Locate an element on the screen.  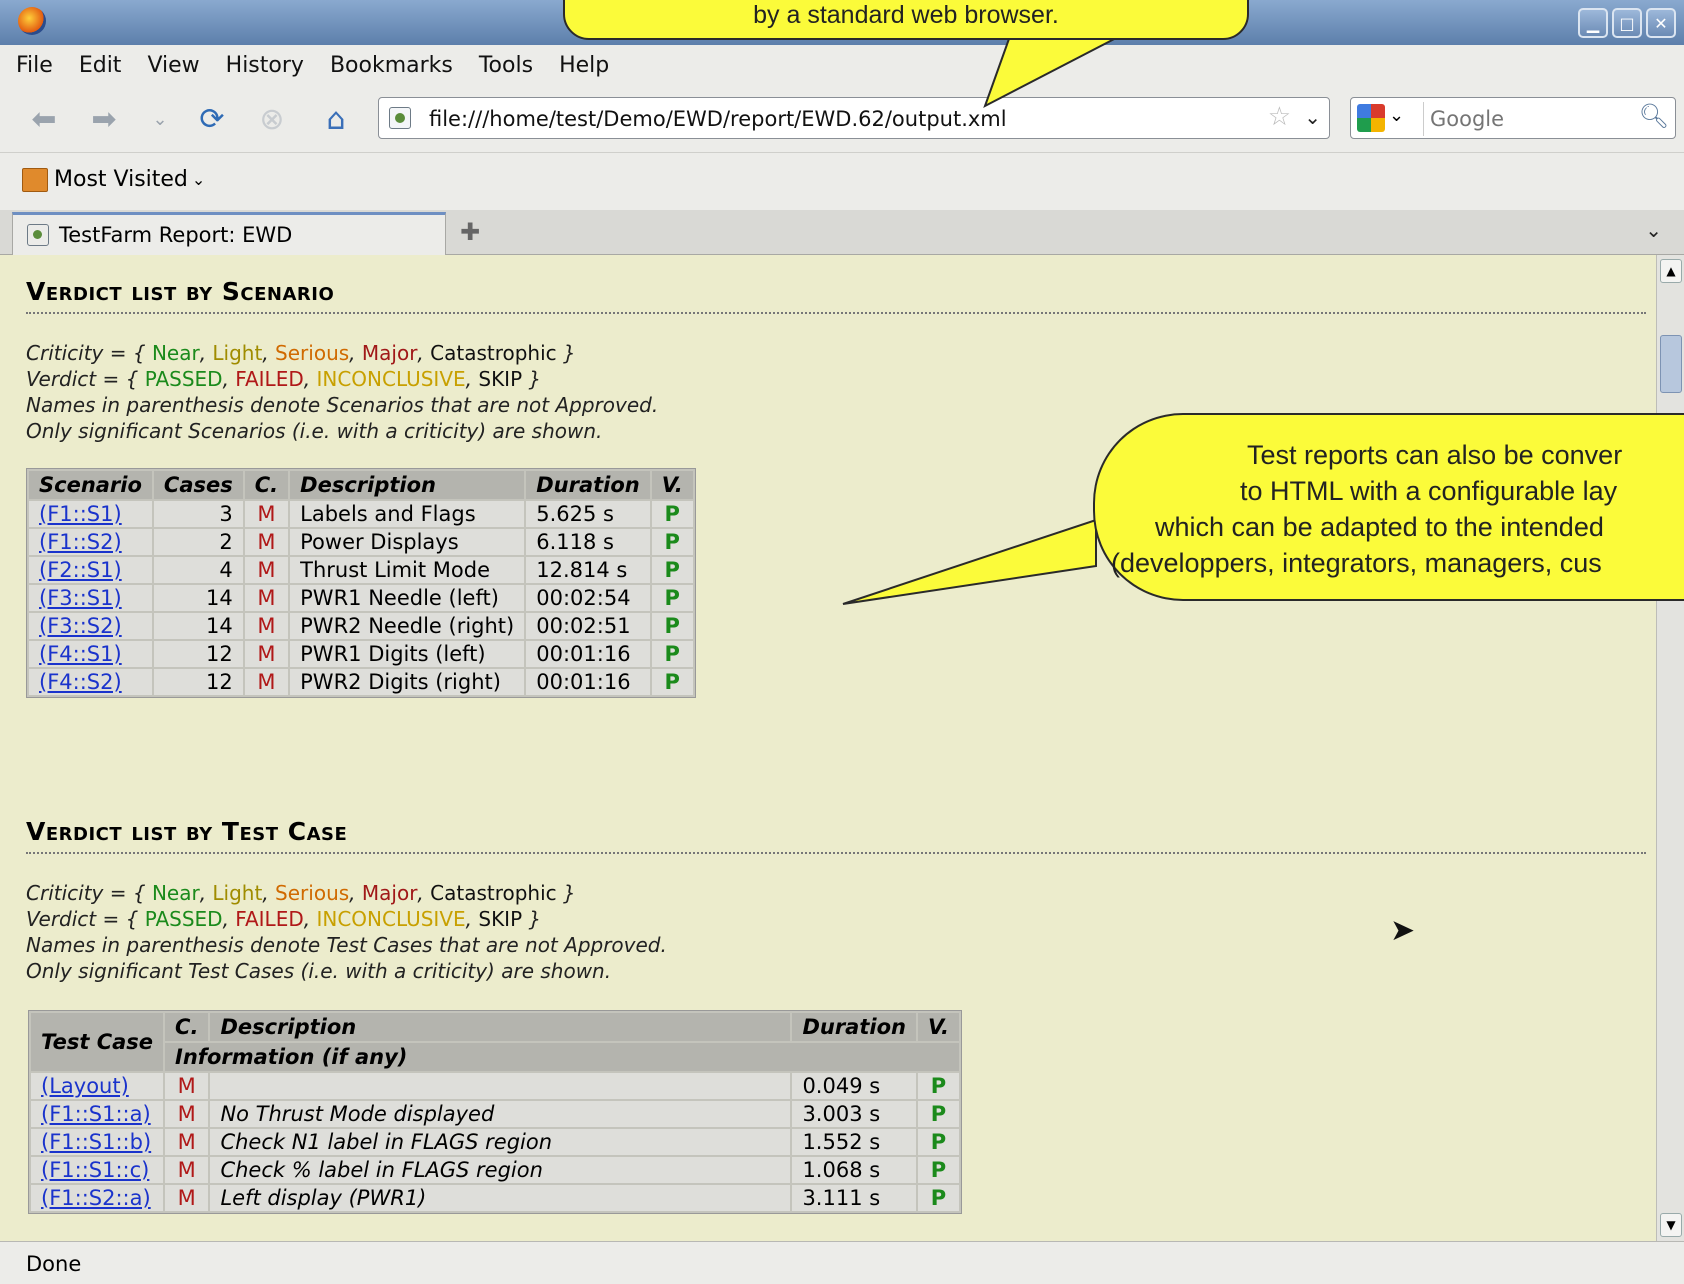
search-input is located at coordinates (1527, 119).